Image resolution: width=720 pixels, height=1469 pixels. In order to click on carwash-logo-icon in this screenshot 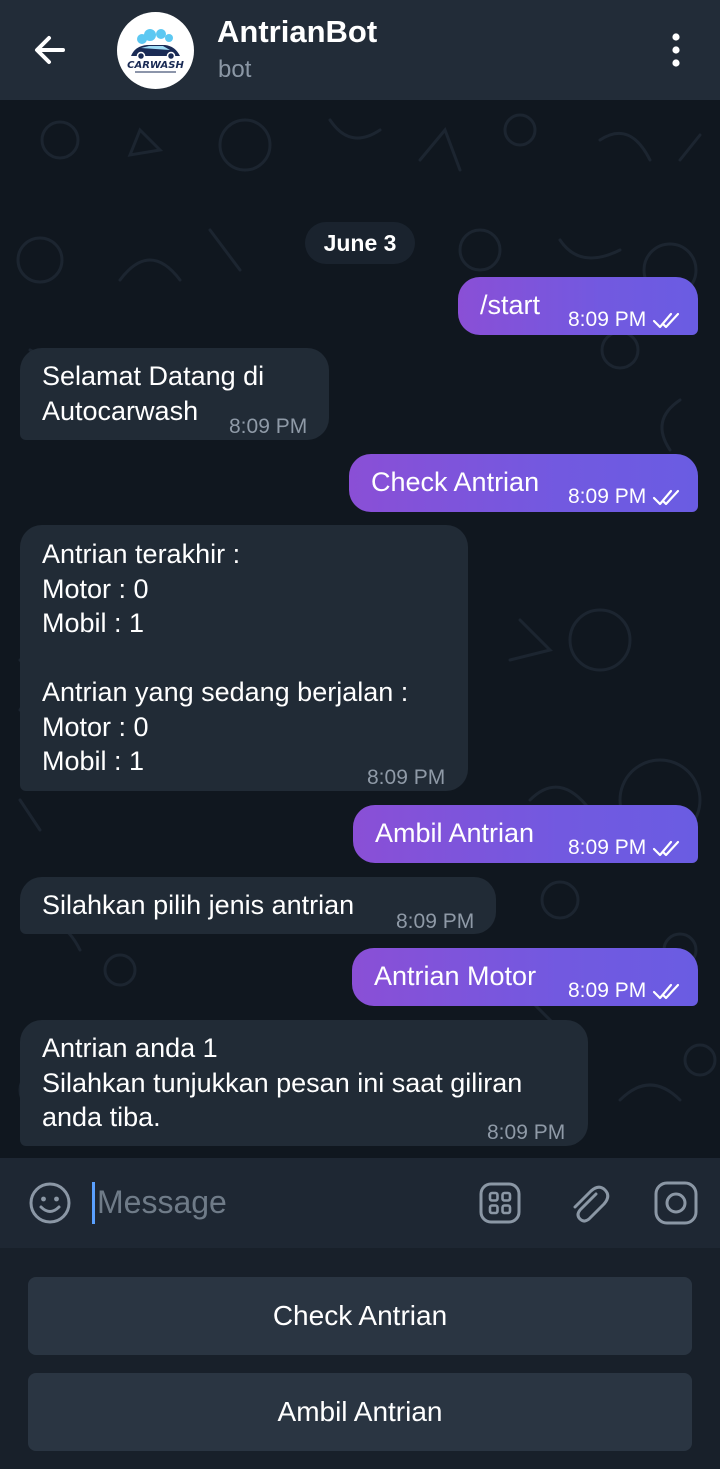, I will do `click(155, 51)`.